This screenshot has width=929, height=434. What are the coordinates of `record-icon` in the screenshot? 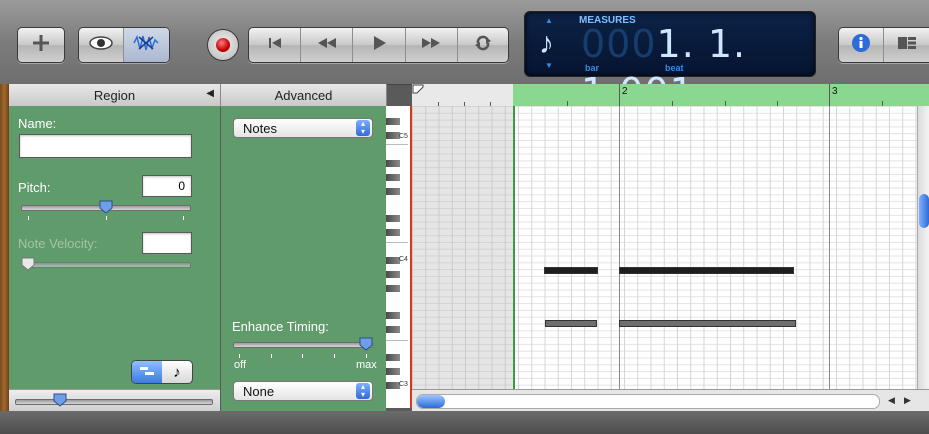 It's located at (223, 45).